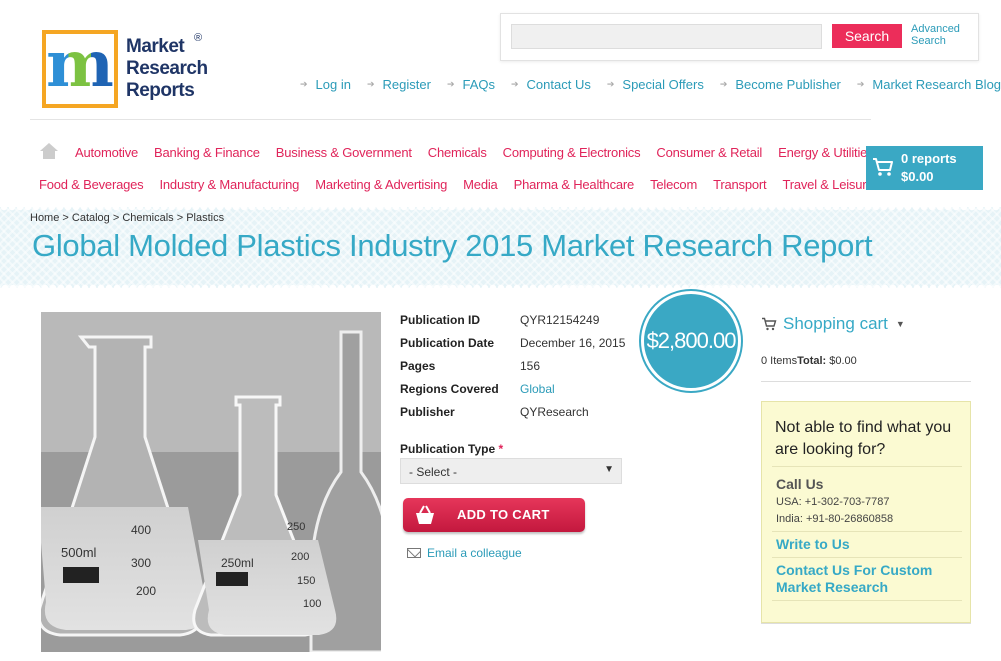  I want to click on logo-mark: m, so click(80, 69).